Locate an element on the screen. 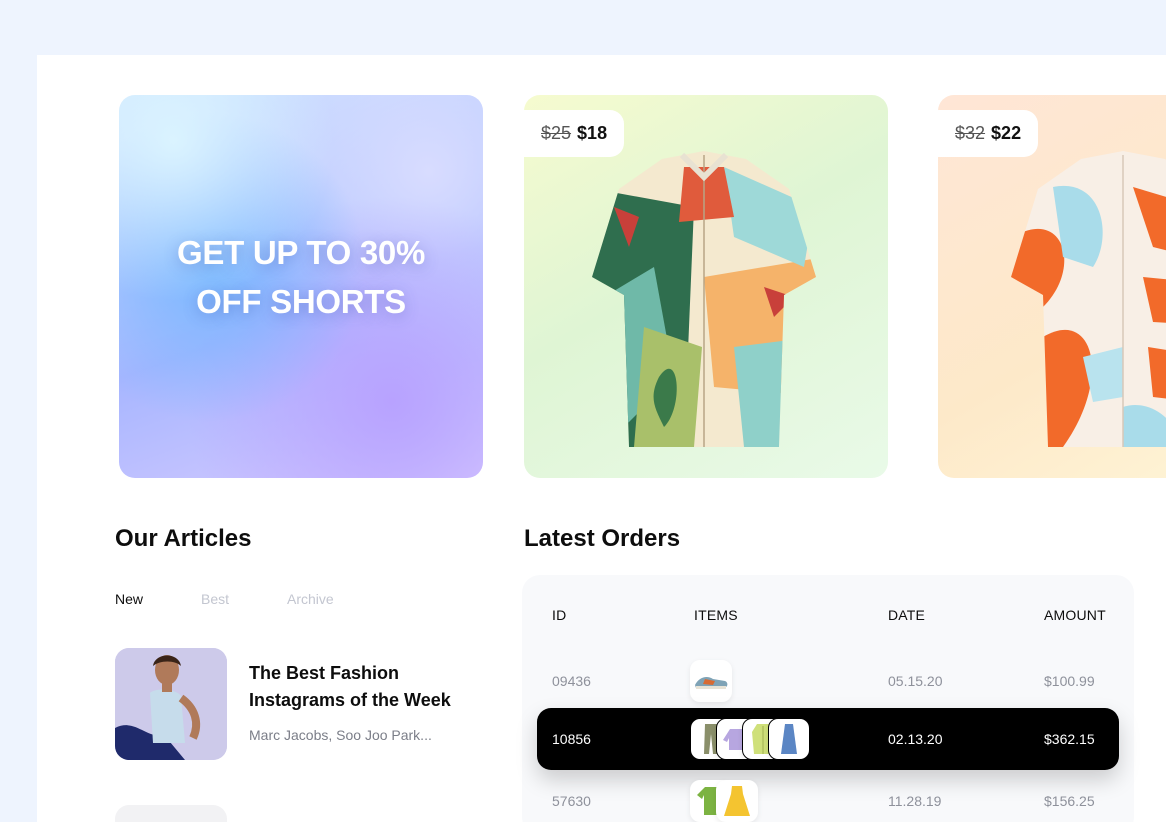  new-price: $22 is located at coordinates (1006, 133).